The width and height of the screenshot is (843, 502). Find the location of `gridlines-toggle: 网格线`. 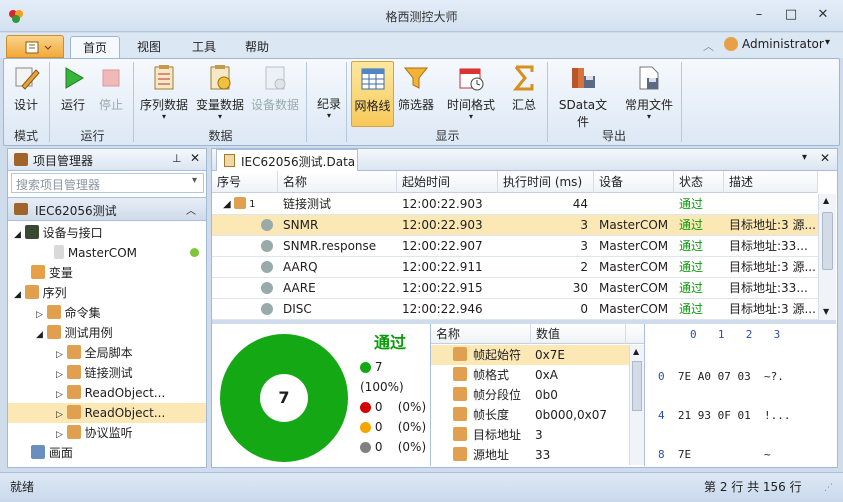

gridlines-toggle: 网格线 is located at coordinates (372, 94).